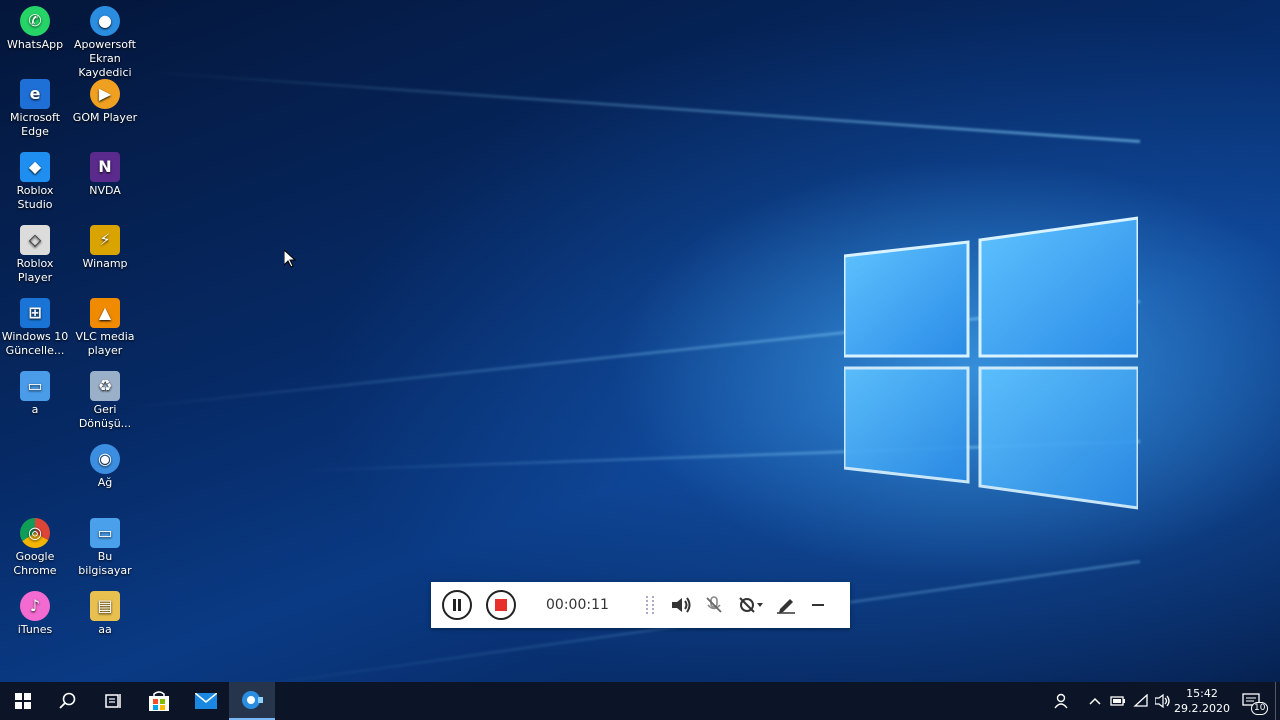 The image size is (1280, 720). Describe the element at coordinates (105, 606) in the screenshot. I see `user-folder-icon: ▤` at that location.